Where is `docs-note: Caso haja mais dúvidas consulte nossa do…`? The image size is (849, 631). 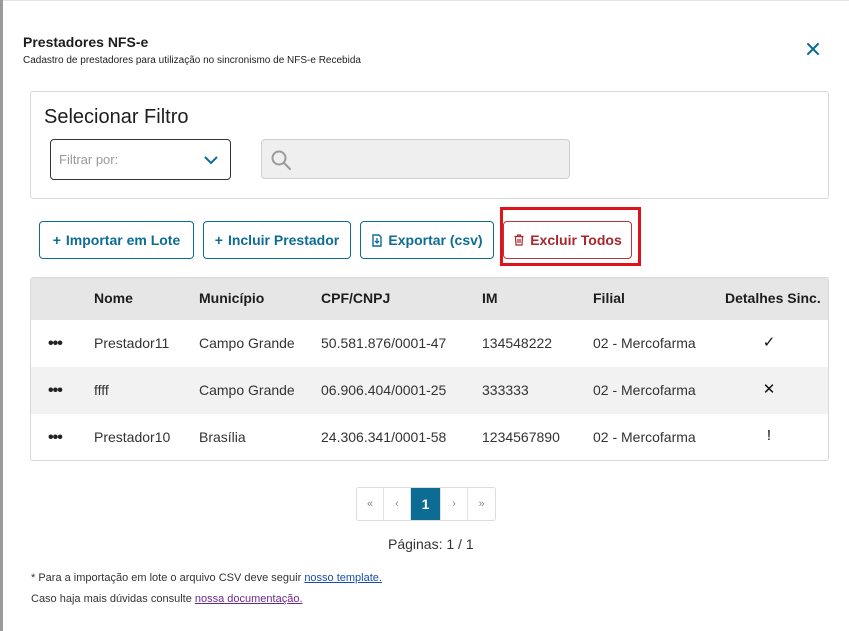
docs-note: Caso haja mais dúvidas consulte nossa do… is located at coordinates (167, 599).